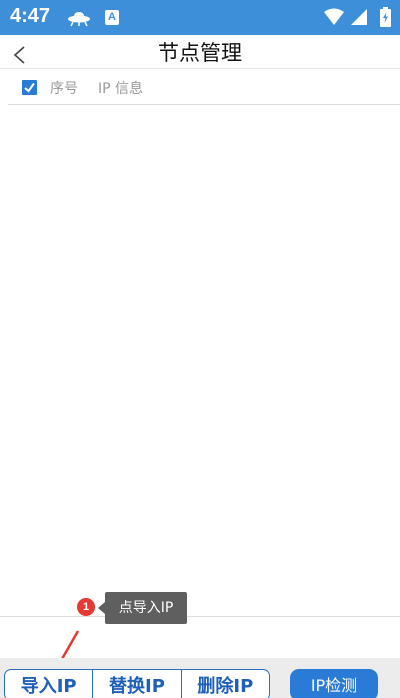 The width and height of the screenshot is (400, 698). What do you see at coordinates (225, 684) in the screenshot?
I see `delete-ip-button: 删除IP` at bounding box center [225, 684].